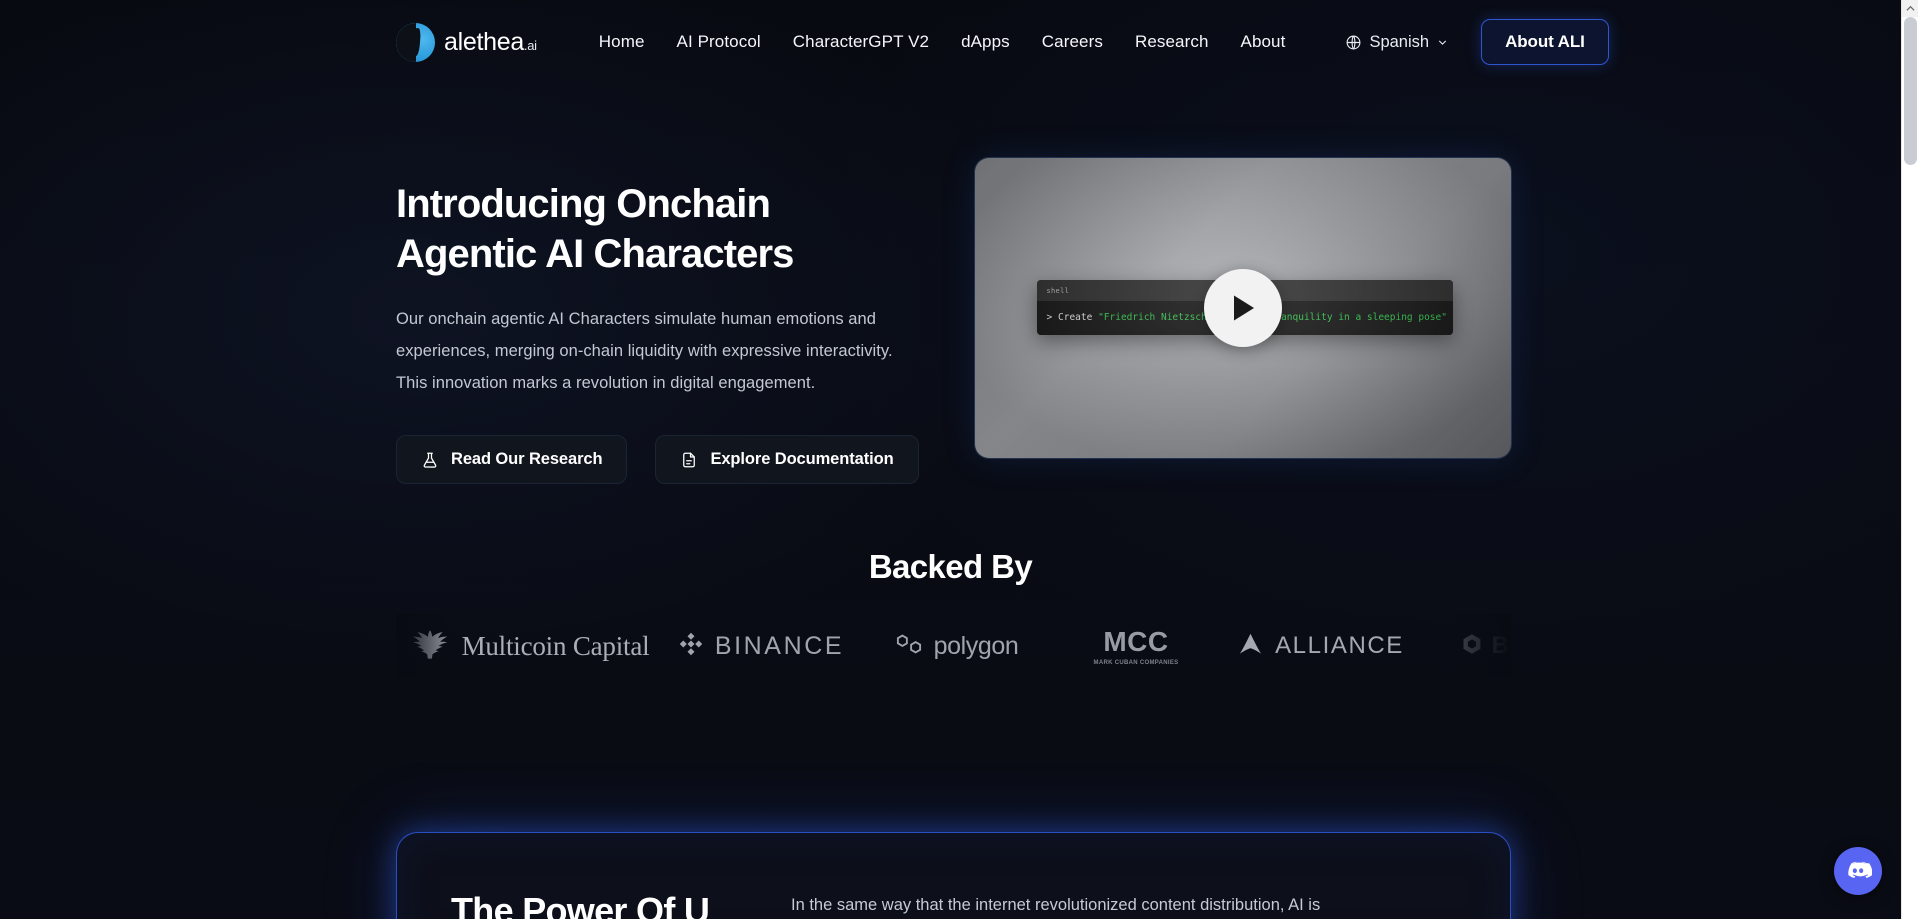  What do you see at coordinates (719, 42) in the screenshot?
I see `nav-item-ai-protocol: AI Protocol` at bounding box center [719, 42].